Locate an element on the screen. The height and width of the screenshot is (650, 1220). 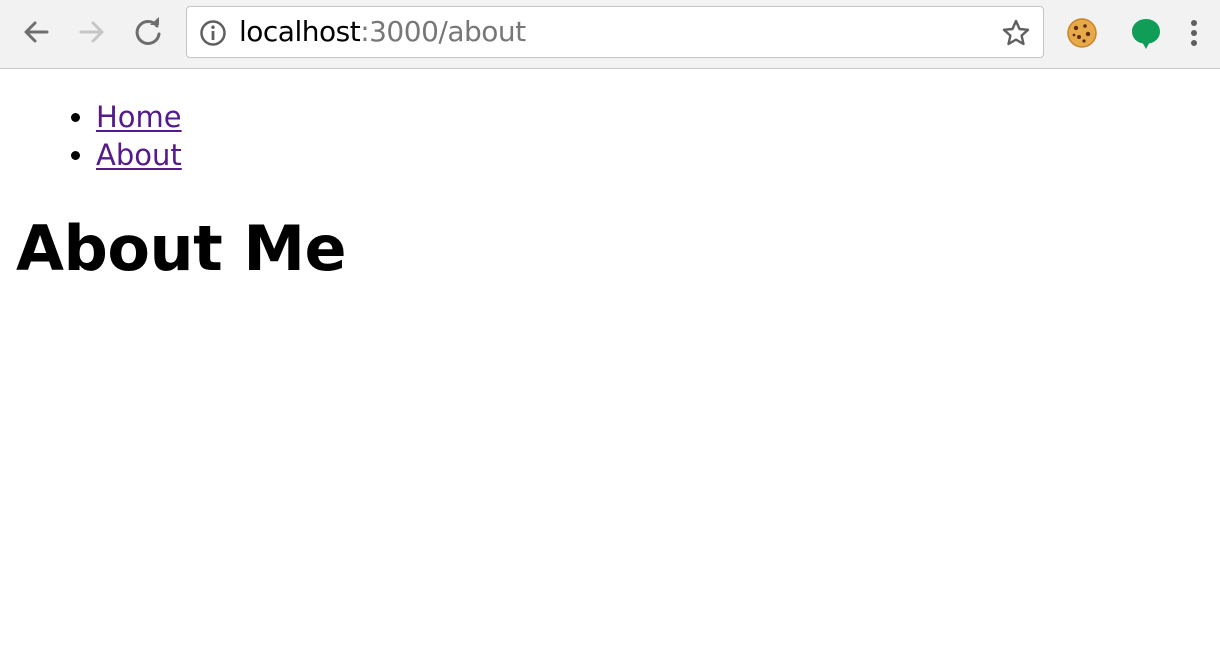
nav-item-home: Home is located at coordinates (139, 117).